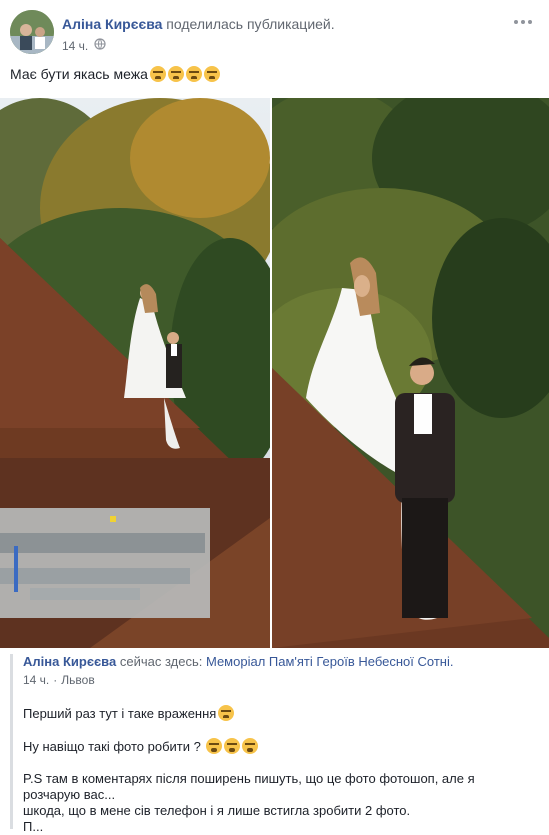 This screenshot has width=549, height=835. Describe the element at coordinates (77, 680) in the screenshot. I see `shared-location: Львов` at that location.